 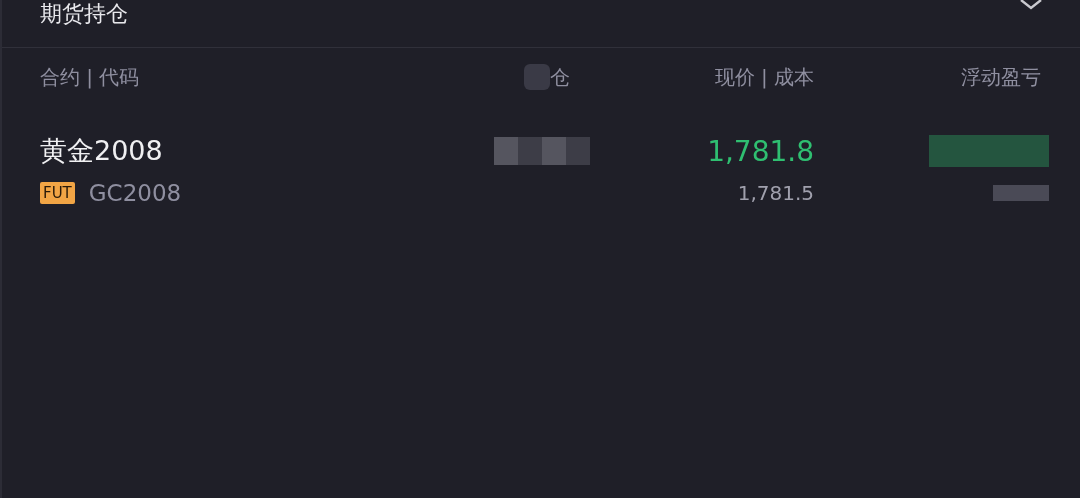 What do you see at coordinates (760, 151) in the screenshot?
I see `current-price: 1,781.8` at bounding box center [760, 151].